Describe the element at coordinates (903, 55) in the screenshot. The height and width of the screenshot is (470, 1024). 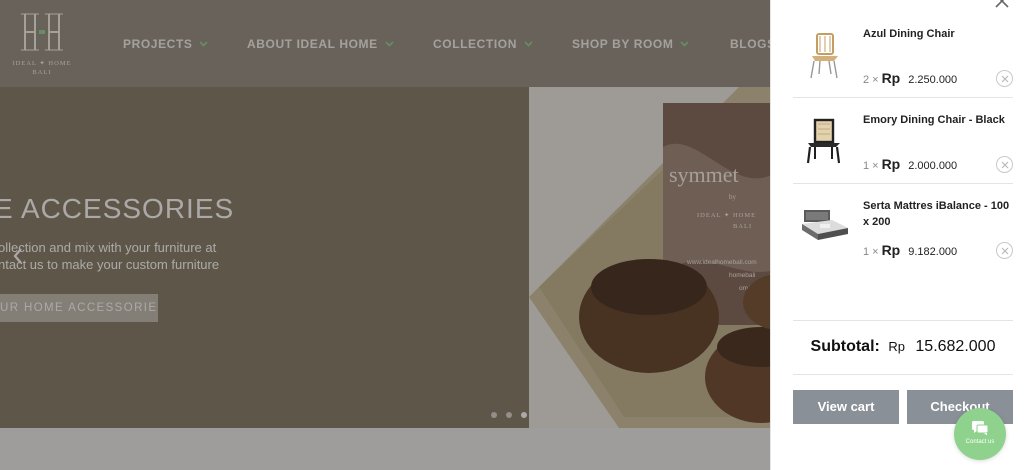
I see `cart-item: Azul Dining Chair 2 × Rp 2.250.000` at that location.